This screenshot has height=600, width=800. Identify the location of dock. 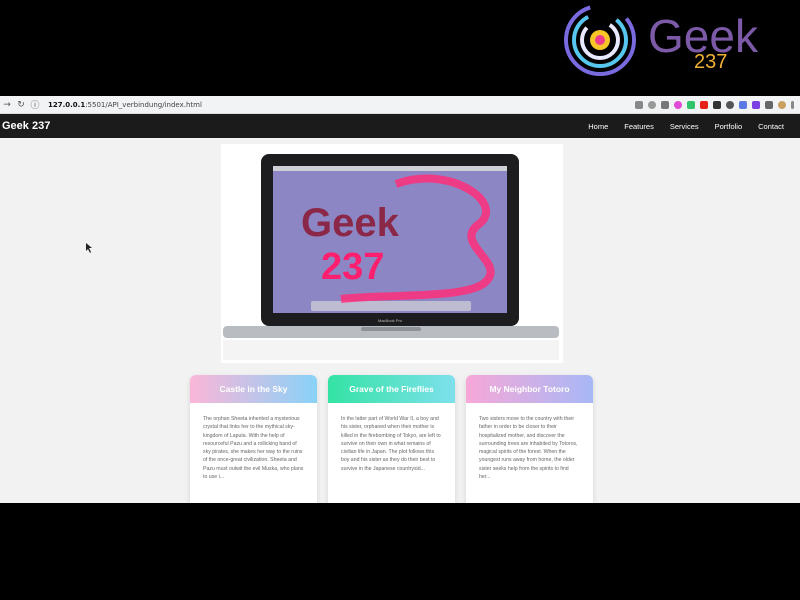
(391, 306).